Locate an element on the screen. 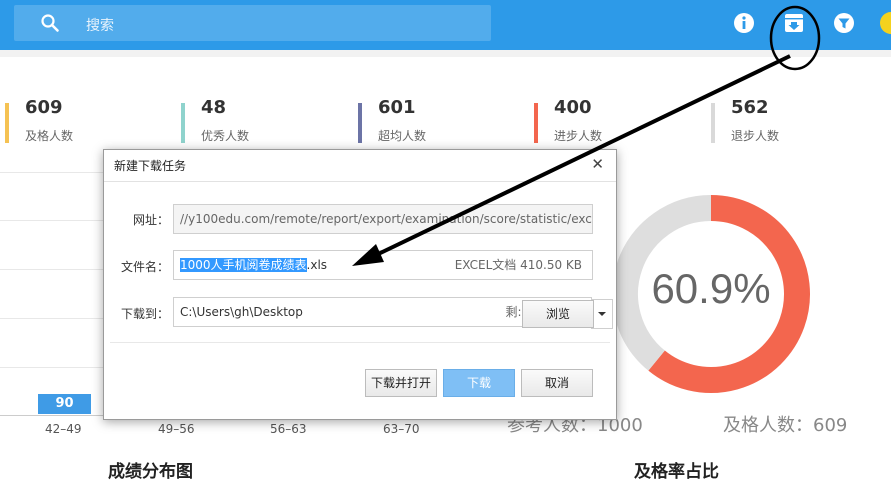  saveto-dropdown is located at coordinates (602, 314).